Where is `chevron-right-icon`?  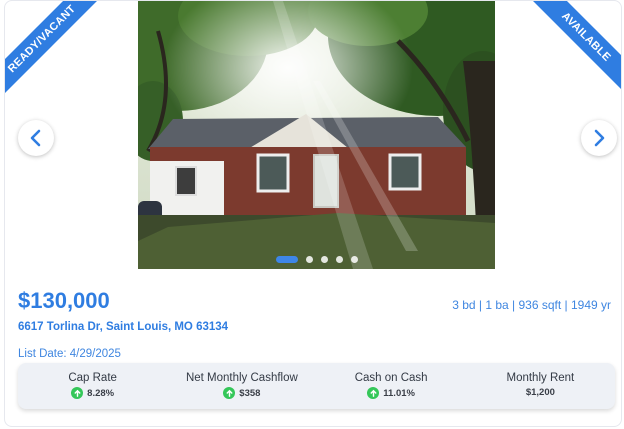
chevron-right-icon is located at coordinates (599, 138).